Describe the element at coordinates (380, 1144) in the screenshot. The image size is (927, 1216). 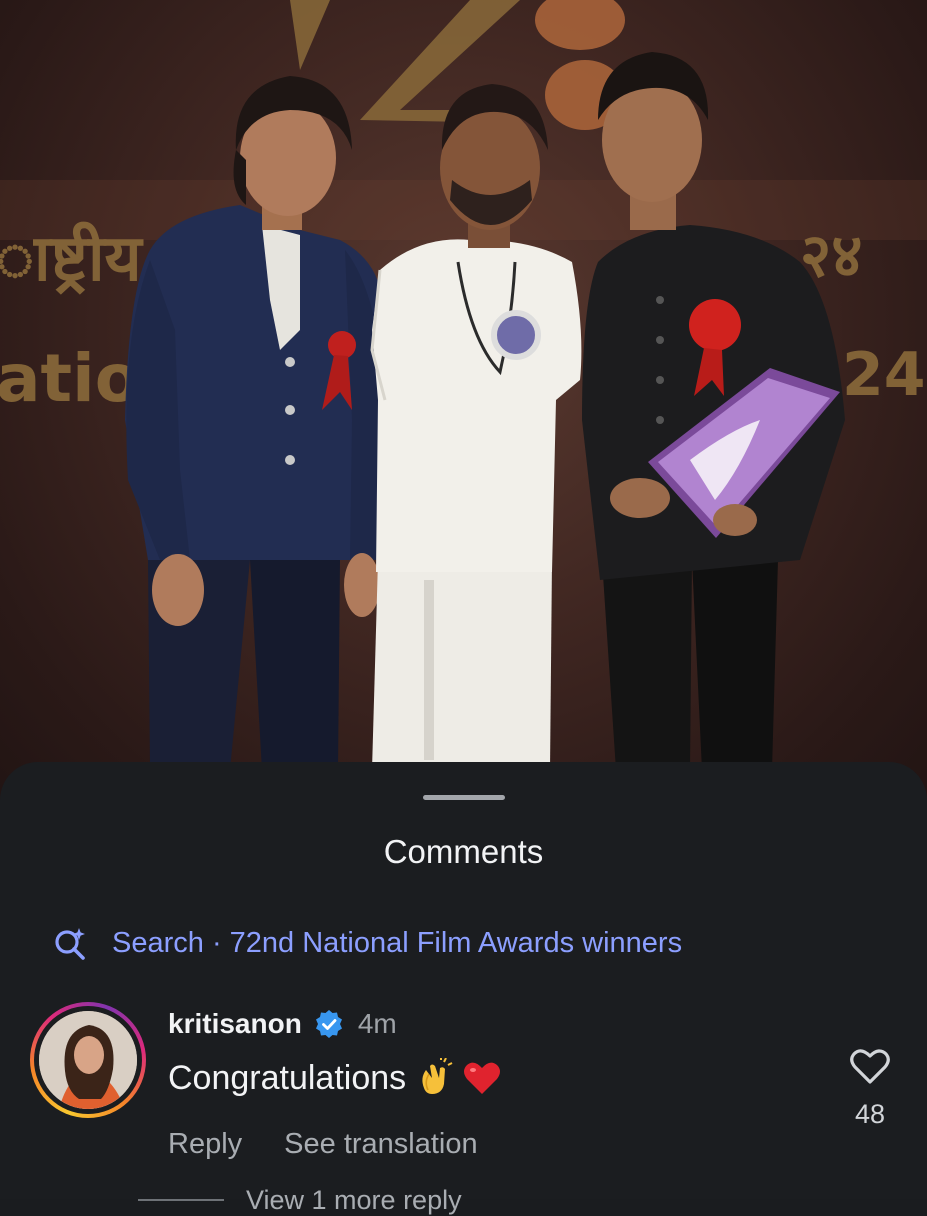
I see `see-translation-button: See translation` at that location.